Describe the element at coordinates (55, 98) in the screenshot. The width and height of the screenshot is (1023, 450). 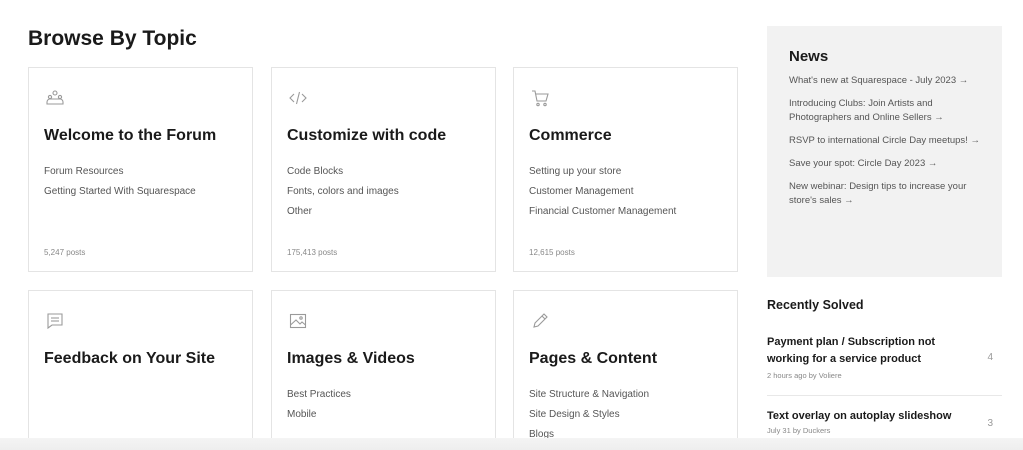
I see `community-icon` at that location.